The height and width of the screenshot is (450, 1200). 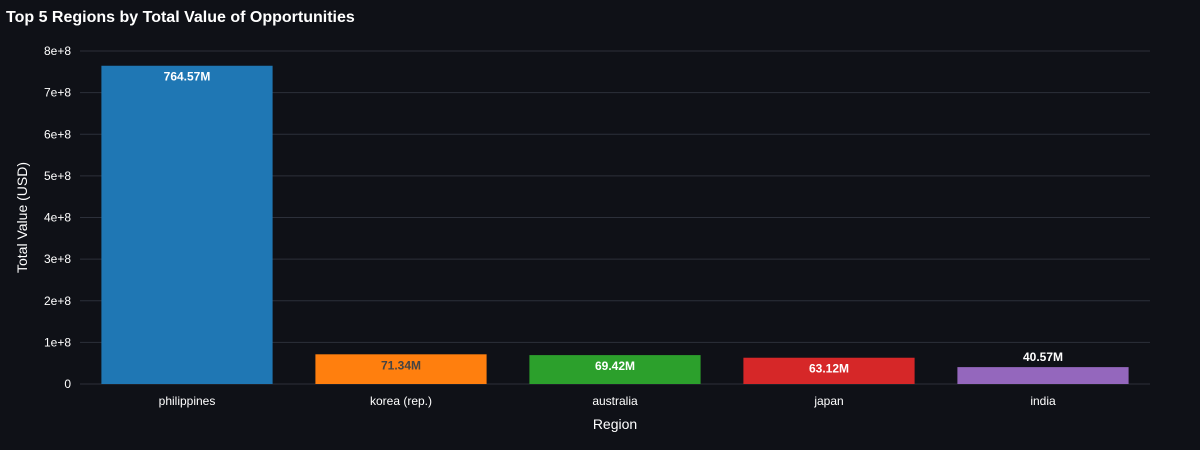 I want to click on y-tick-label: 3e+8, so click(x=57, y=259).